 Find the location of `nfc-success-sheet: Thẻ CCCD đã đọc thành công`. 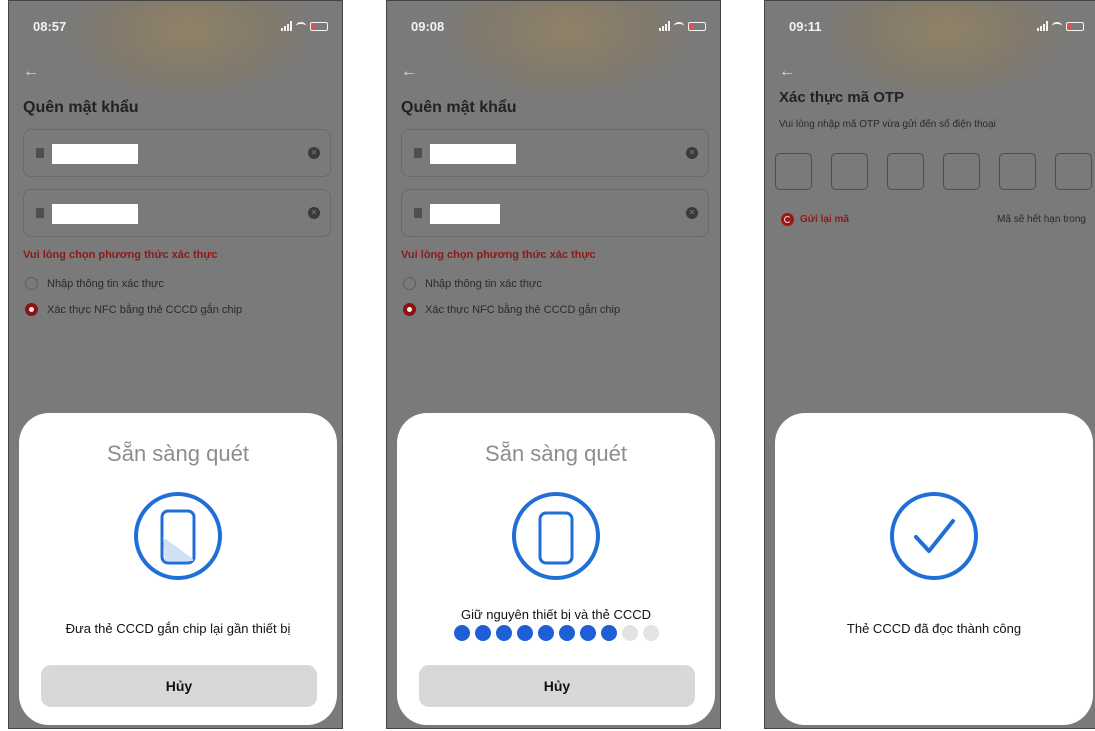

nfc-success-sheet: Thẻ CCCD đã đọc thành công is located at coordinates (934, 569).